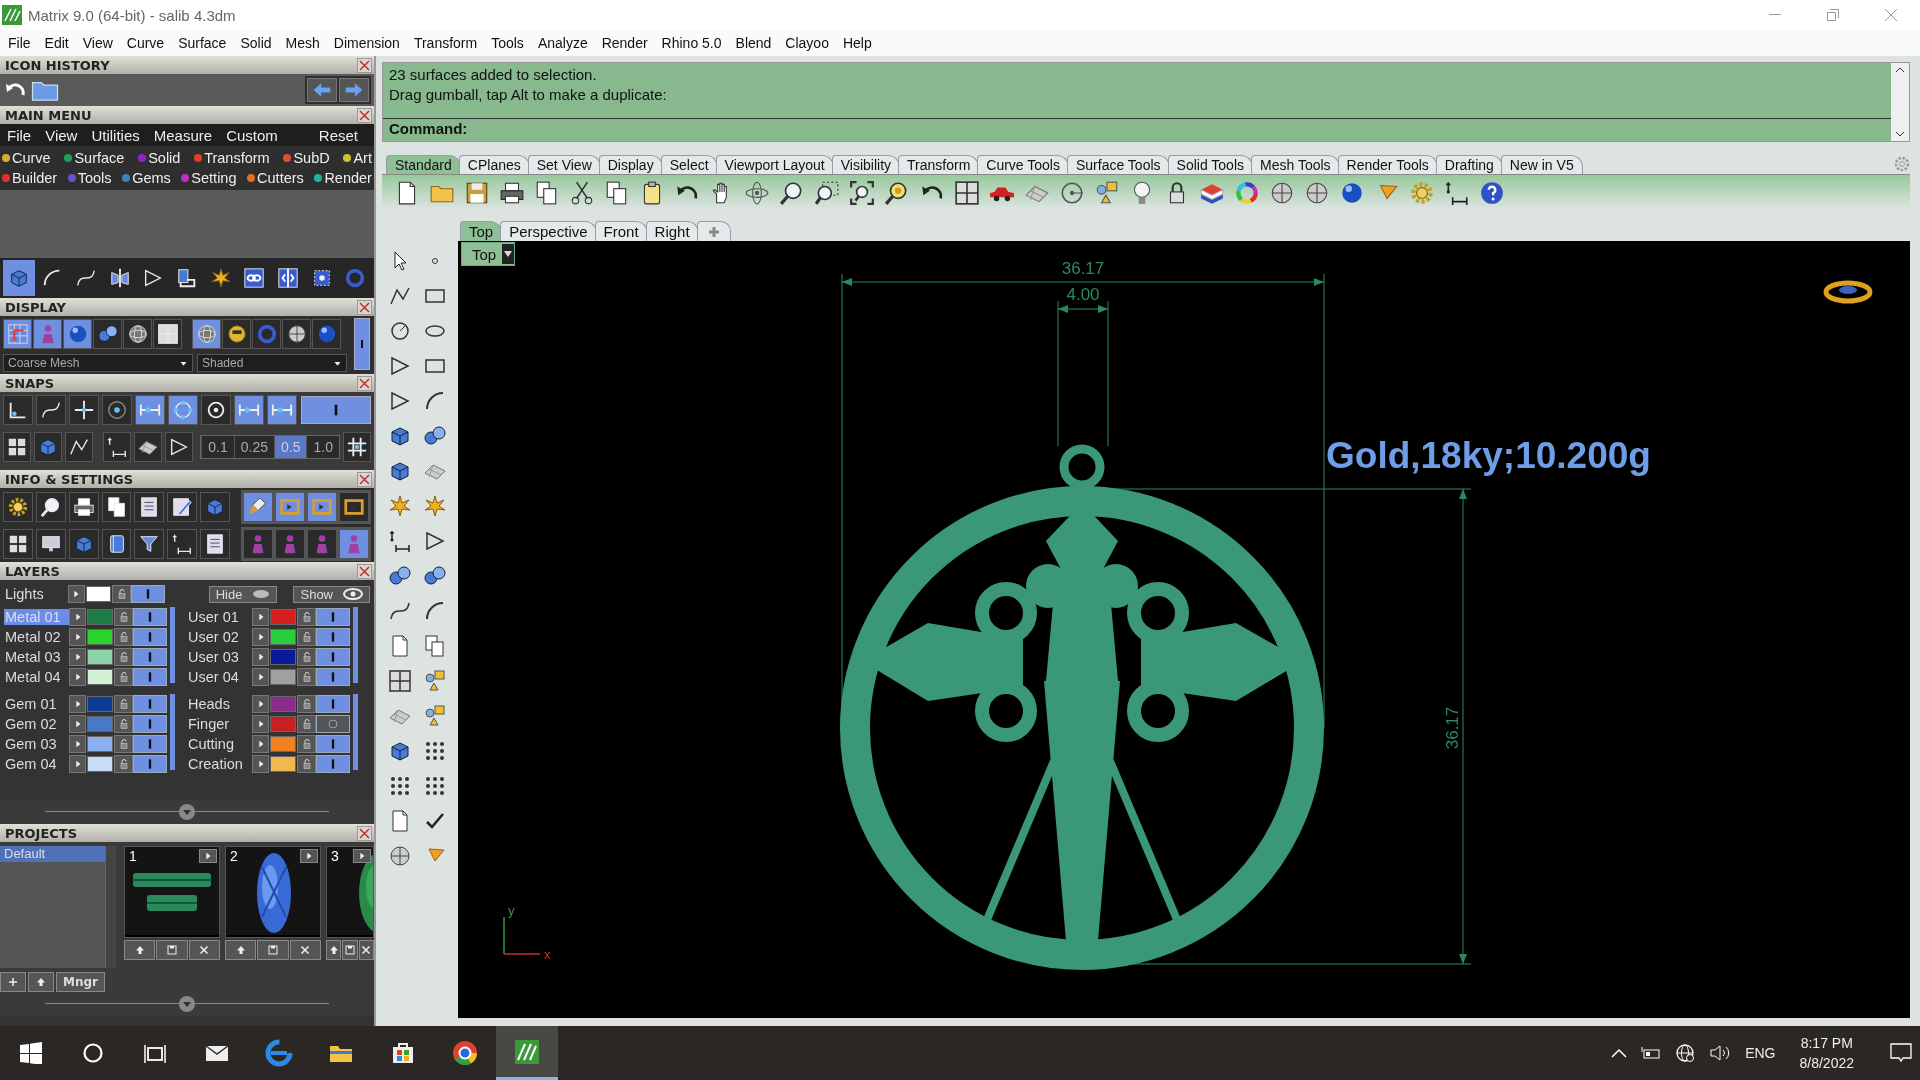  I want to click on command-history: 23 surfaces added to selection. Drag gumball, tap Alt to make a duplicate:, so click(1137, 91).